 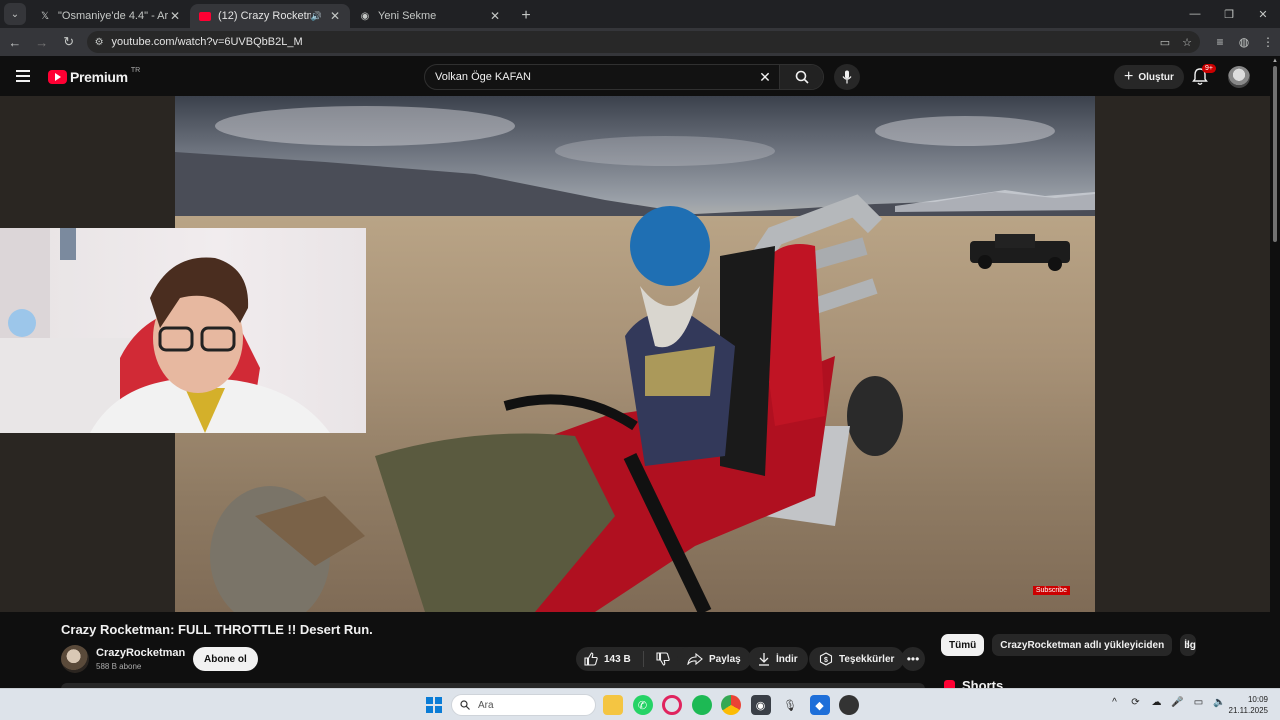 I want to click on search-input: Volkan Öge KAFAN, so click(x=588, y=77).